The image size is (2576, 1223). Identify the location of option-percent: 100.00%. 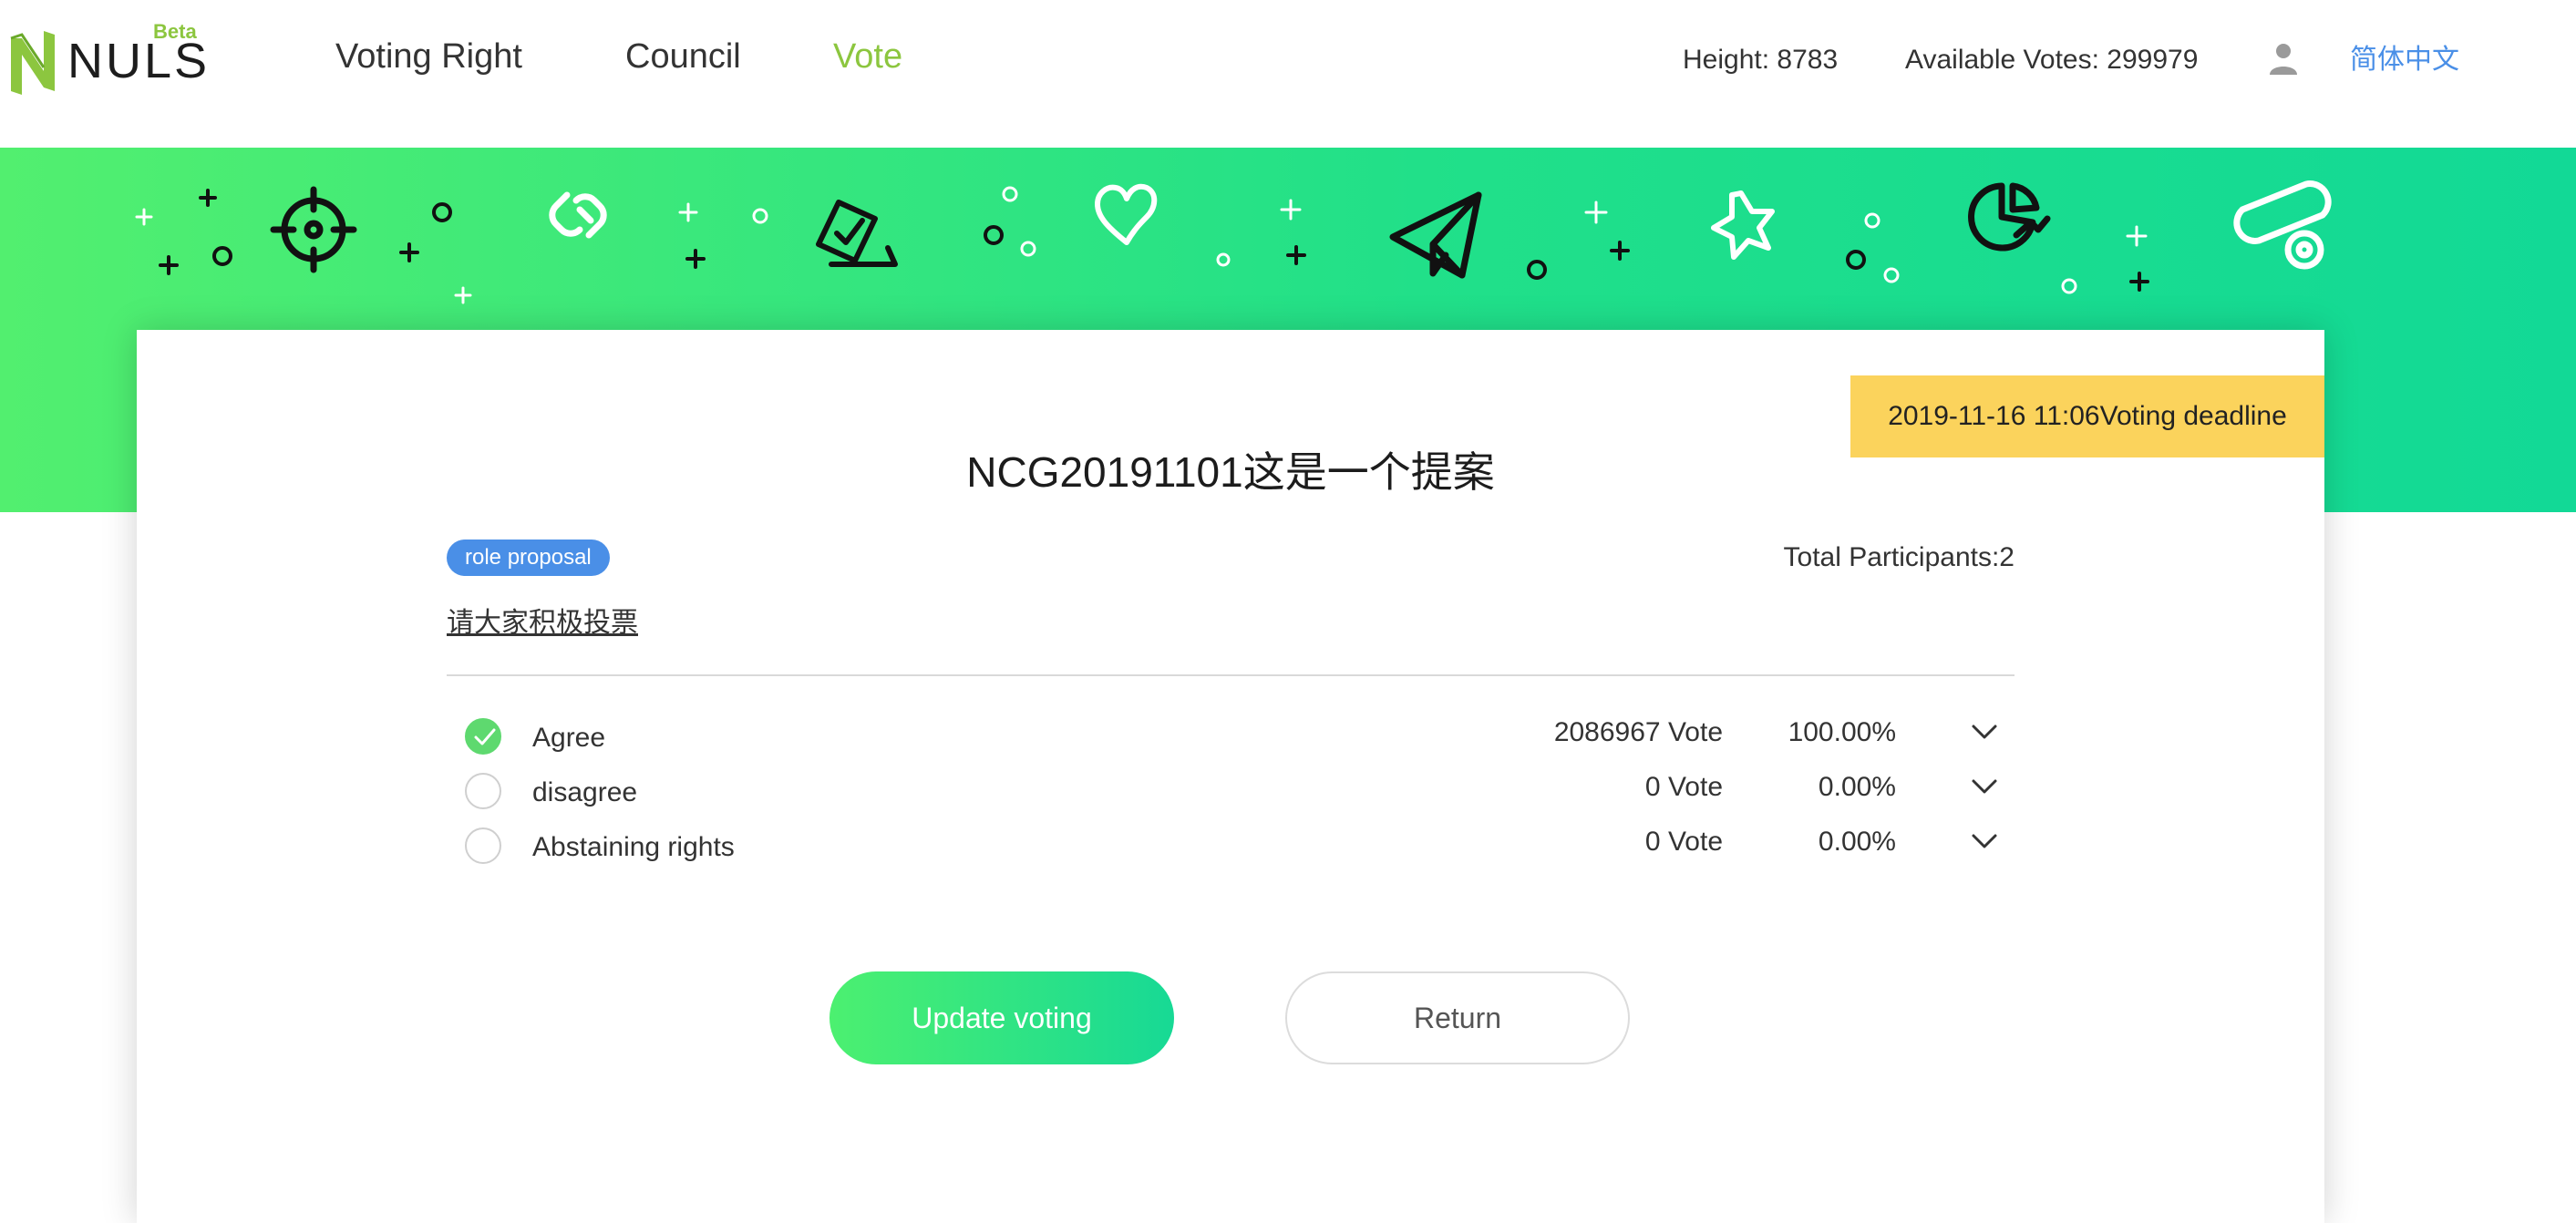
(1842, 732).